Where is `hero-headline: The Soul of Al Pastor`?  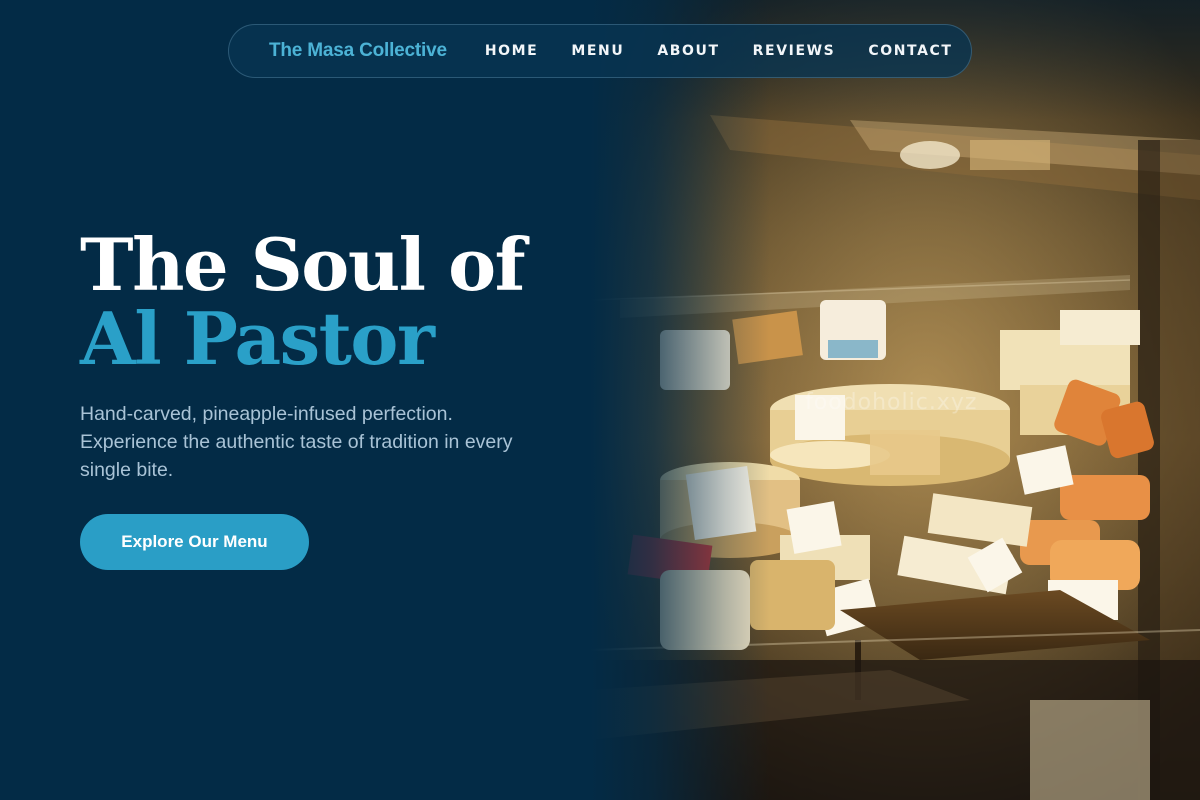
hero-headline: The Soul of Al Pastor is located at coordinates (340, 302).